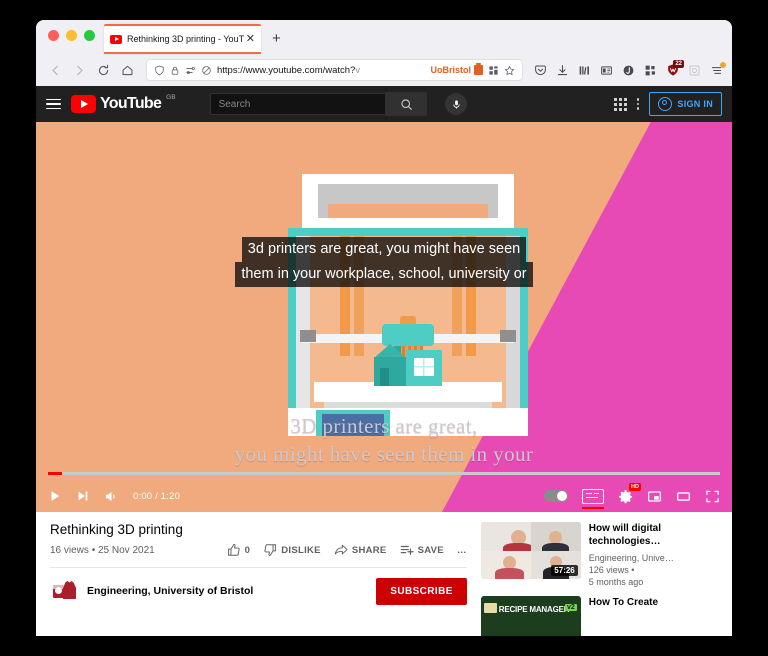  I want to click on reader-view-icon, so click(606, 70).